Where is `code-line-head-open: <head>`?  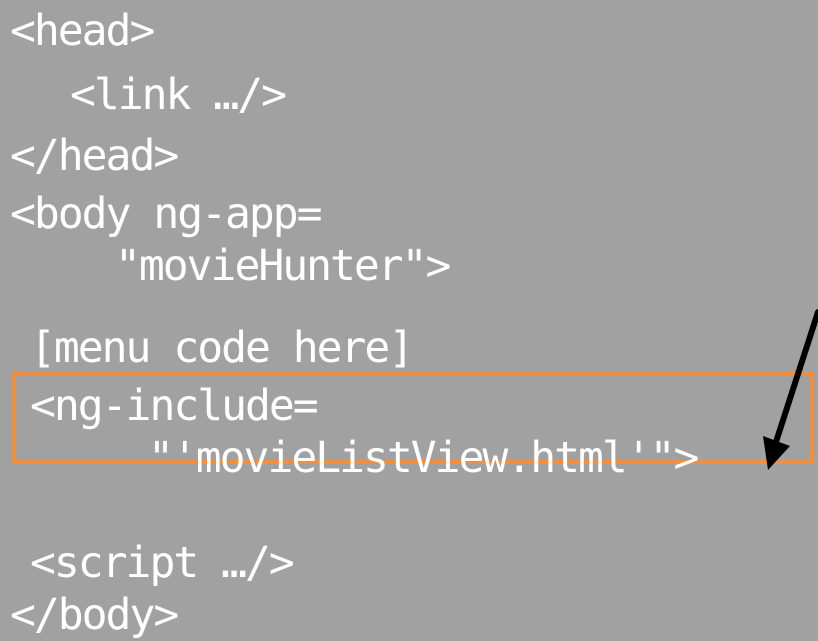 code-line-head-open: <head> is located at coordinates (82, 31).